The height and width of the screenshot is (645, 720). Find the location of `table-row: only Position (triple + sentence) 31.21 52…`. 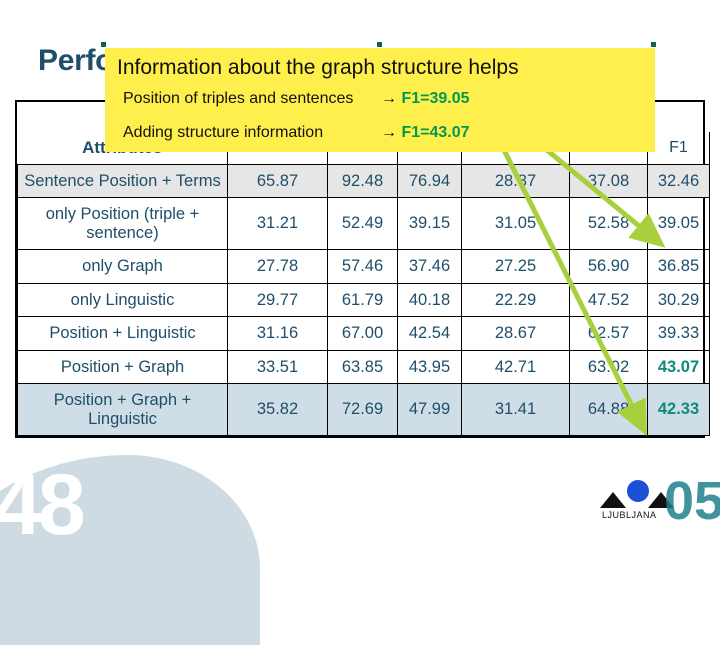

table-row: only Position (triple + sentence) 31.21 52… is located at coordinates (363, 224).